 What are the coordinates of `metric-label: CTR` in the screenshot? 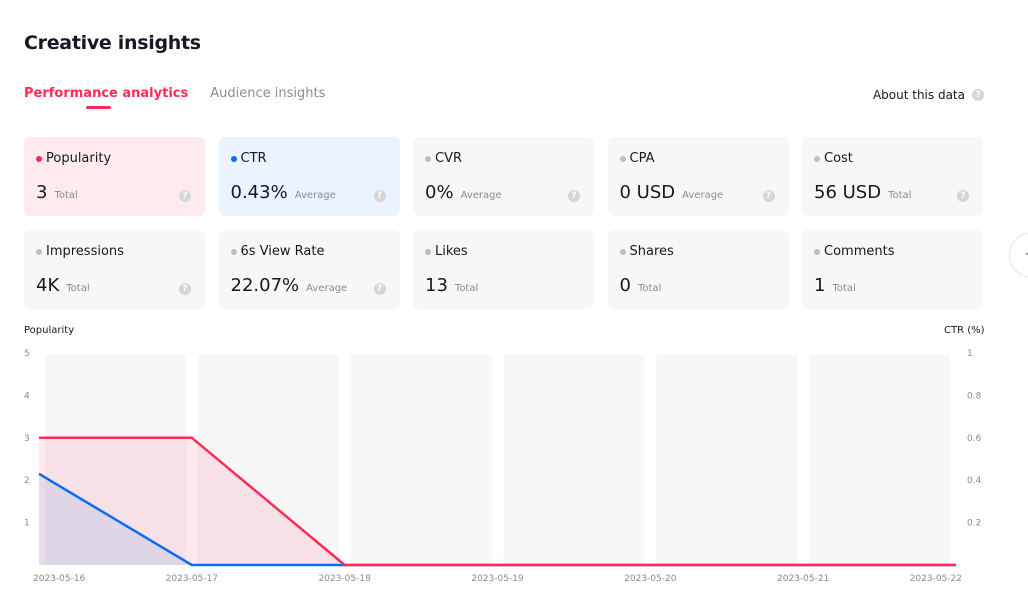 It's located at (309, 158).